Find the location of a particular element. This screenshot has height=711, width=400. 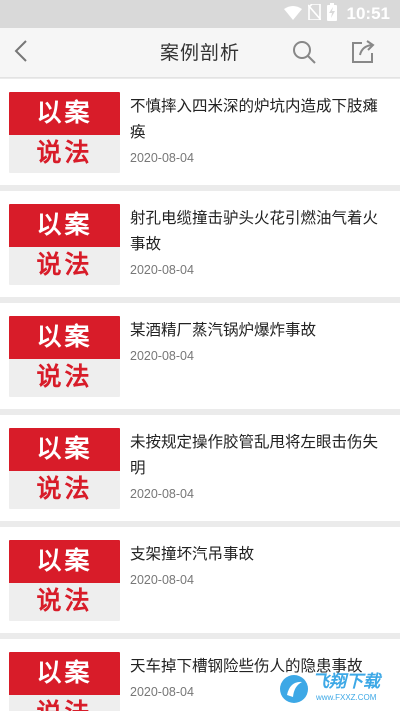

search-icon is located at coordinates (304, 54).